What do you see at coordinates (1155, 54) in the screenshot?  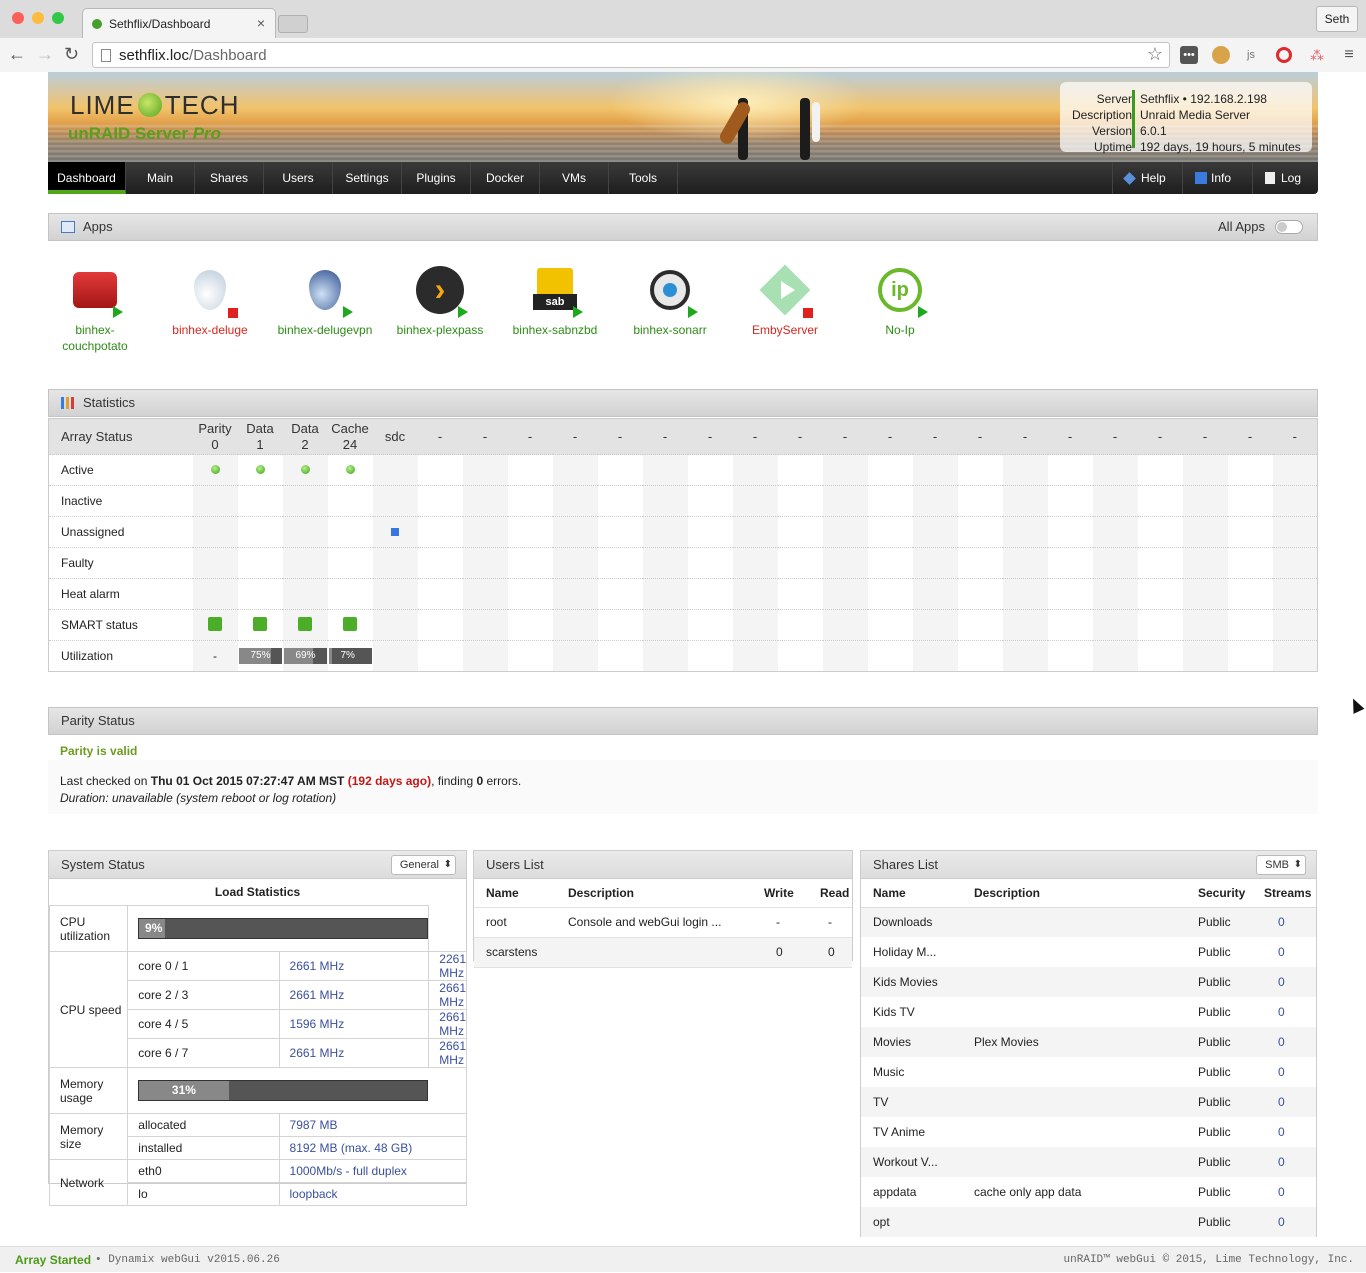 I see `bookmark-star-icon: ☆` at bounding box center [1155, 54].